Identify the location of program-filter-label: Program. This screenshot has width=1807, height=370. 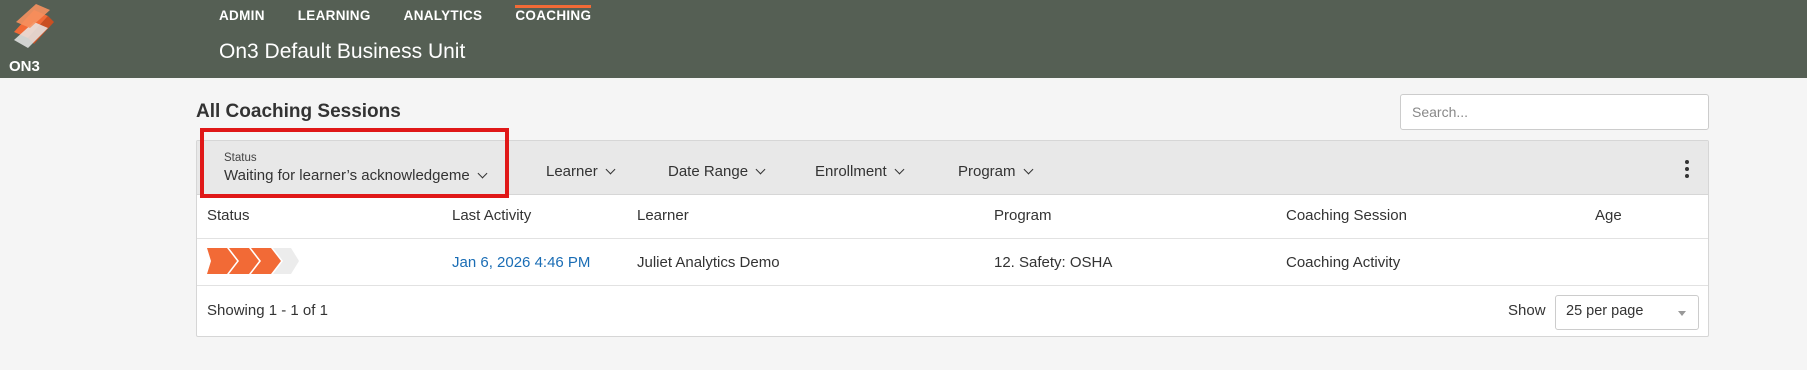
(987, 171).